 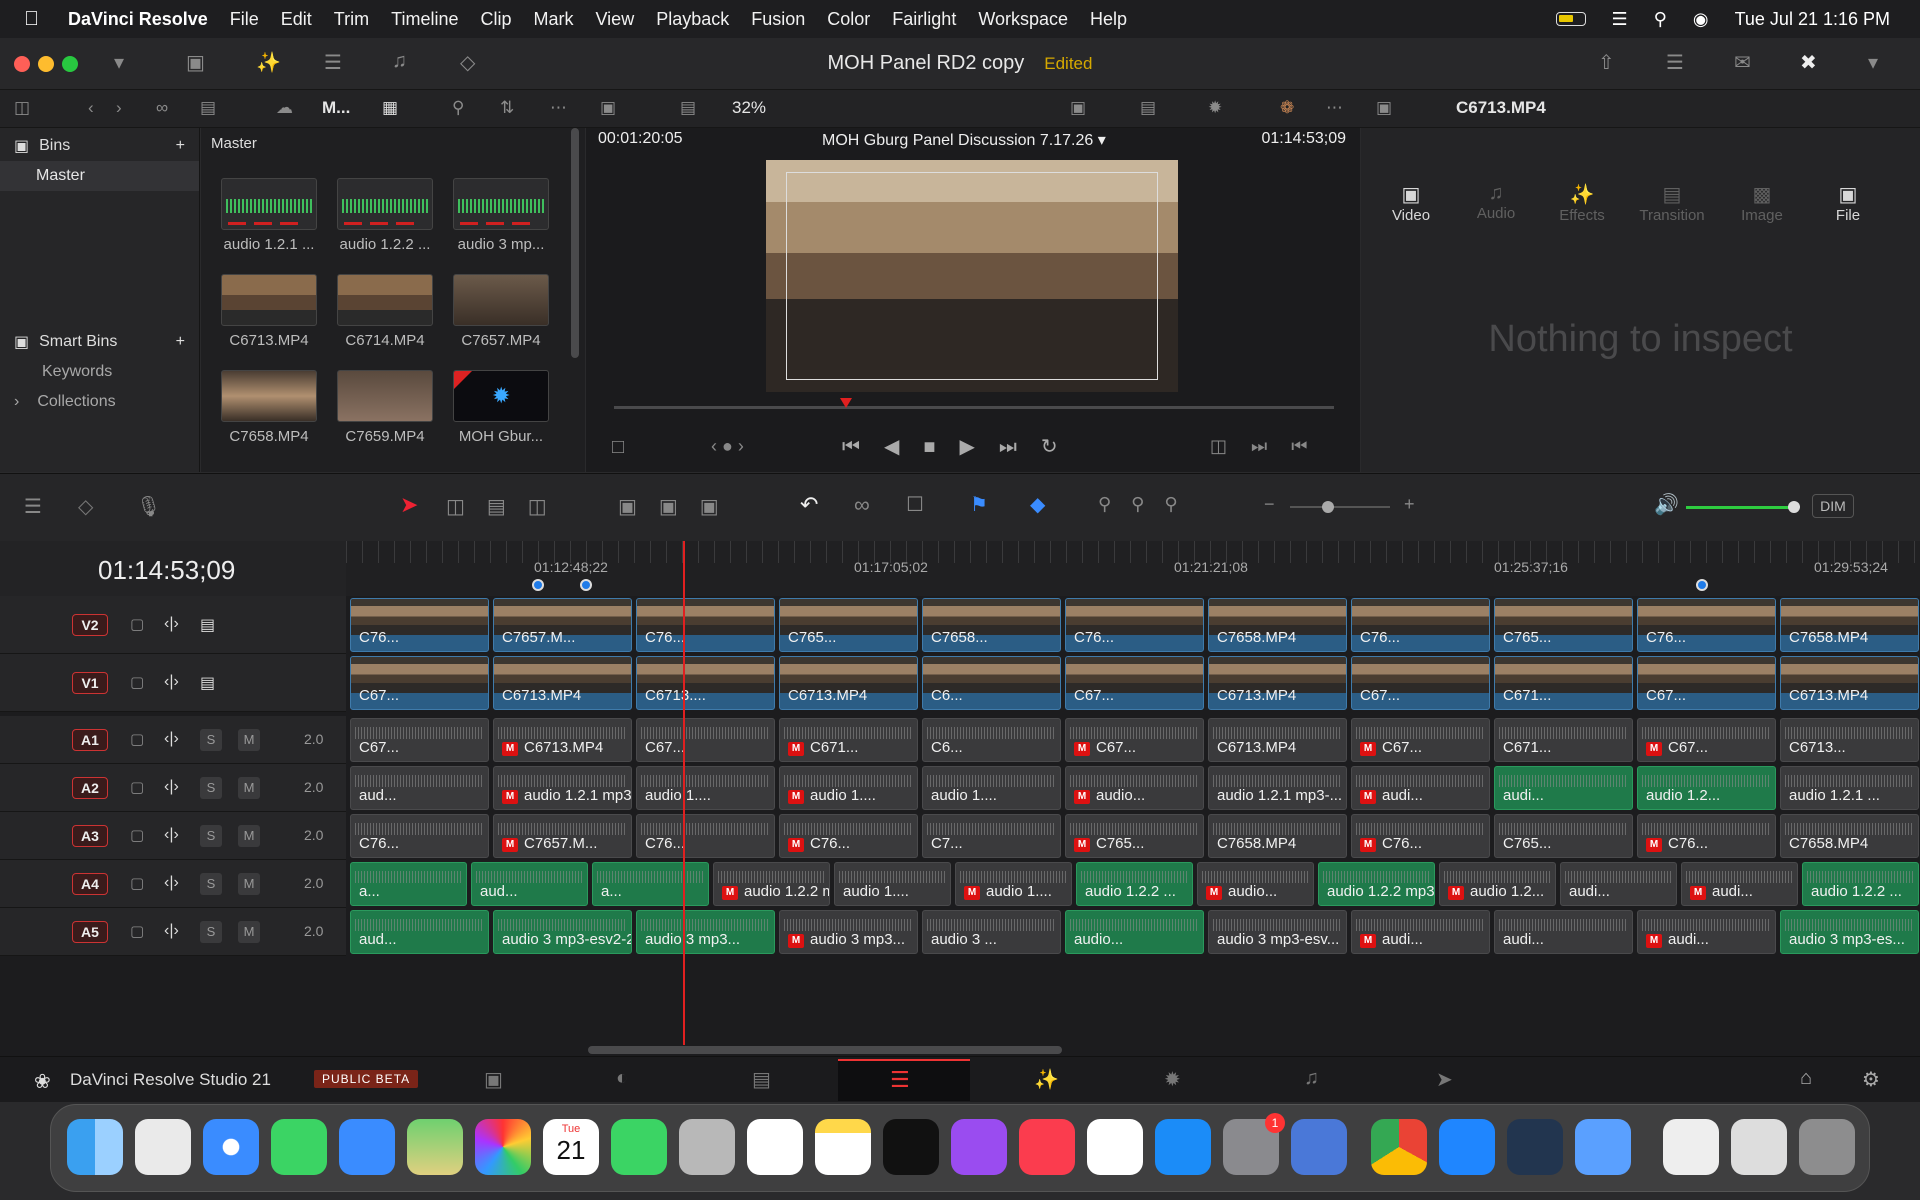 I want to click on keywords-item: Keywords, so click(x=99, y=372).